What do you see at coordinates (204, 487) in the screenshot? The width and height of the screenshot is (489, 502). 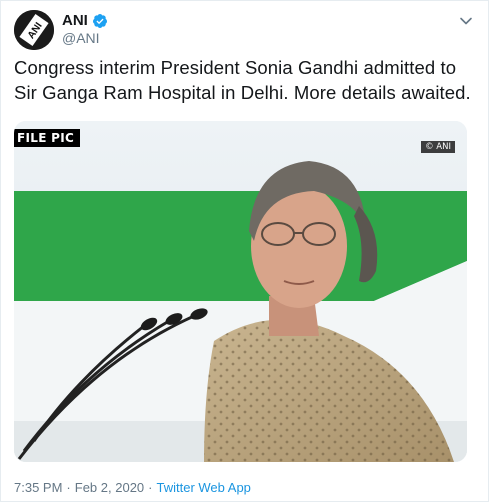 I see `tweet-source-link: Twitter Web App` at bounding box center [204, 487].